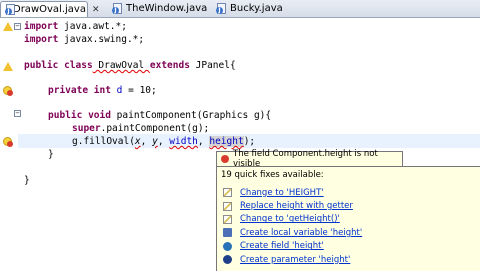 This screenshot has height=271, width=480. I want to click on code-text: java.awt.*;, so click(92, 26).